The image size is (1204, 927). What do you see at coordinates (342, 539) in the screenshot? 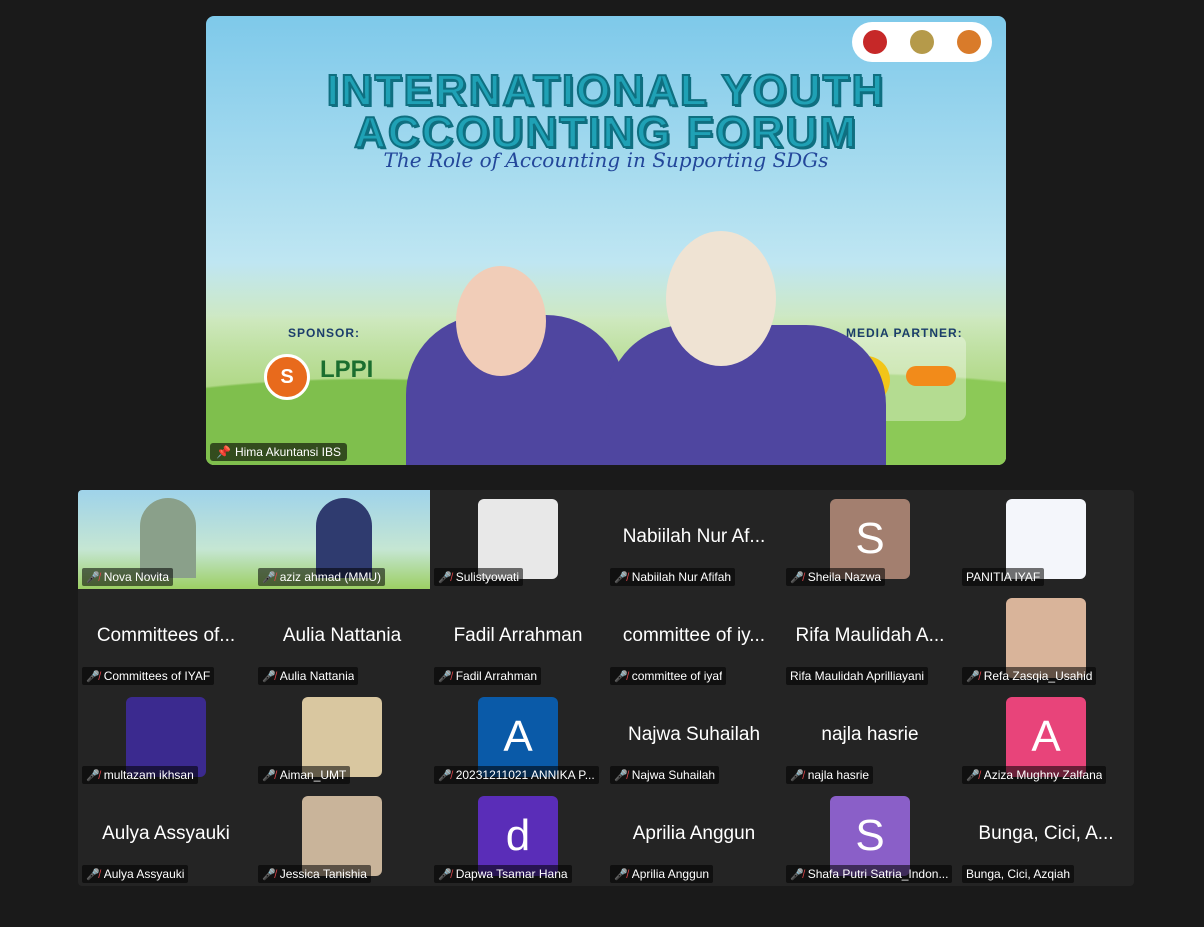
I see `participant-tile: 🎤̸ aziz ahmad (MMU)` at bounding box center [342, 539].